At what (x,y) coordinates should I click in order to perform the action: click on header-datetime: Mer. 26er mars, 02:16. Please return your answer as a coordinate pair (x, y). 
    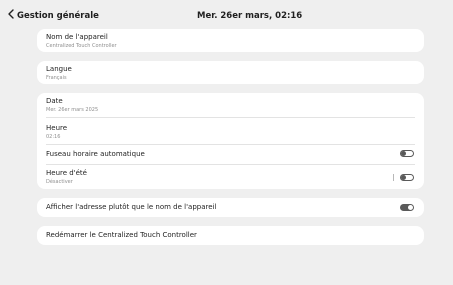
    Looking at the image, I should click on (250, 16).